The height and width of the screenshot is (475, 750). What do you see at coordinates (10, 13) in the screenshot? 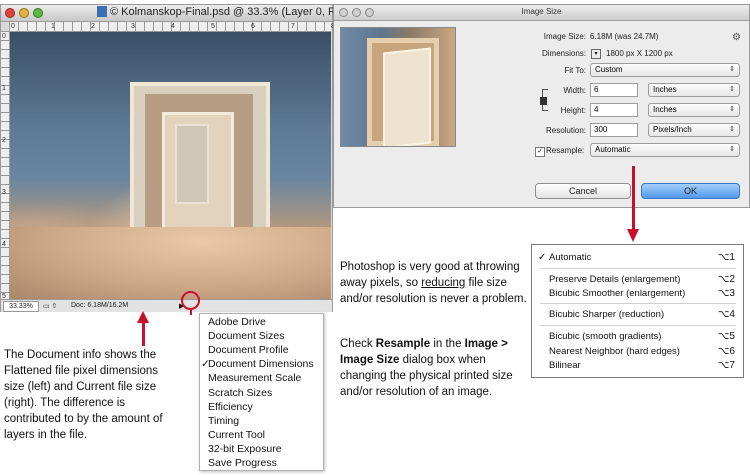
I see `close-window-button` at bounding box center [10, 13].